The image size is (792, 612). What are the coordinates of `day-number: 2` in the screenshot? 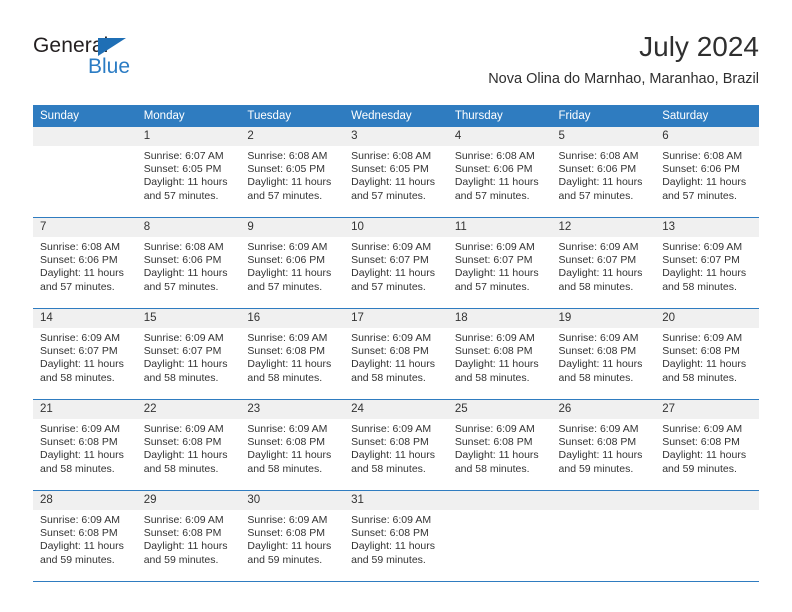 It's located at (292, 136).